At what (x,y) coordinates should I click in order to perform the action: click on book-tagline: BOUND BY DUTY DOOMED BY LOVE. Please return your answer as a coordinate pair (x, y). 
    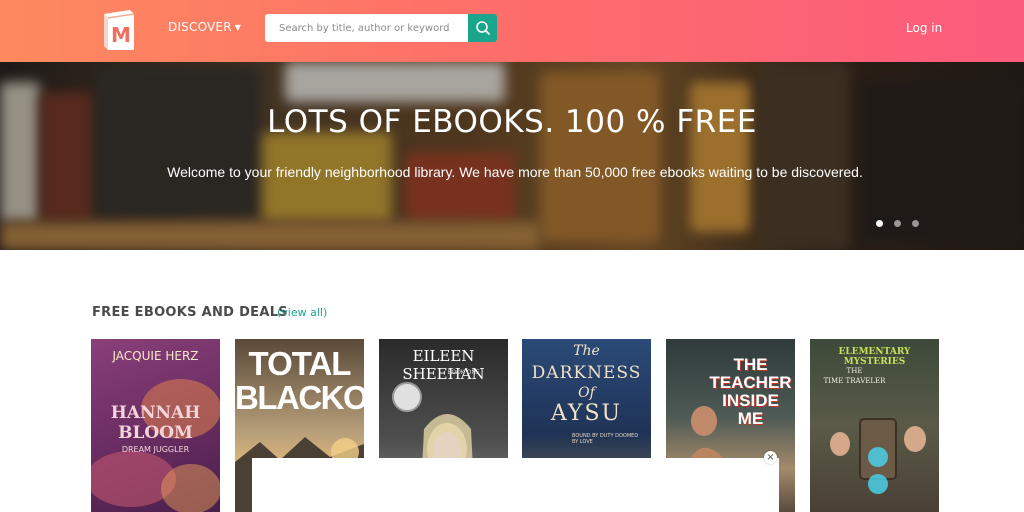
    Looking at the image, I should click on (605, 439).